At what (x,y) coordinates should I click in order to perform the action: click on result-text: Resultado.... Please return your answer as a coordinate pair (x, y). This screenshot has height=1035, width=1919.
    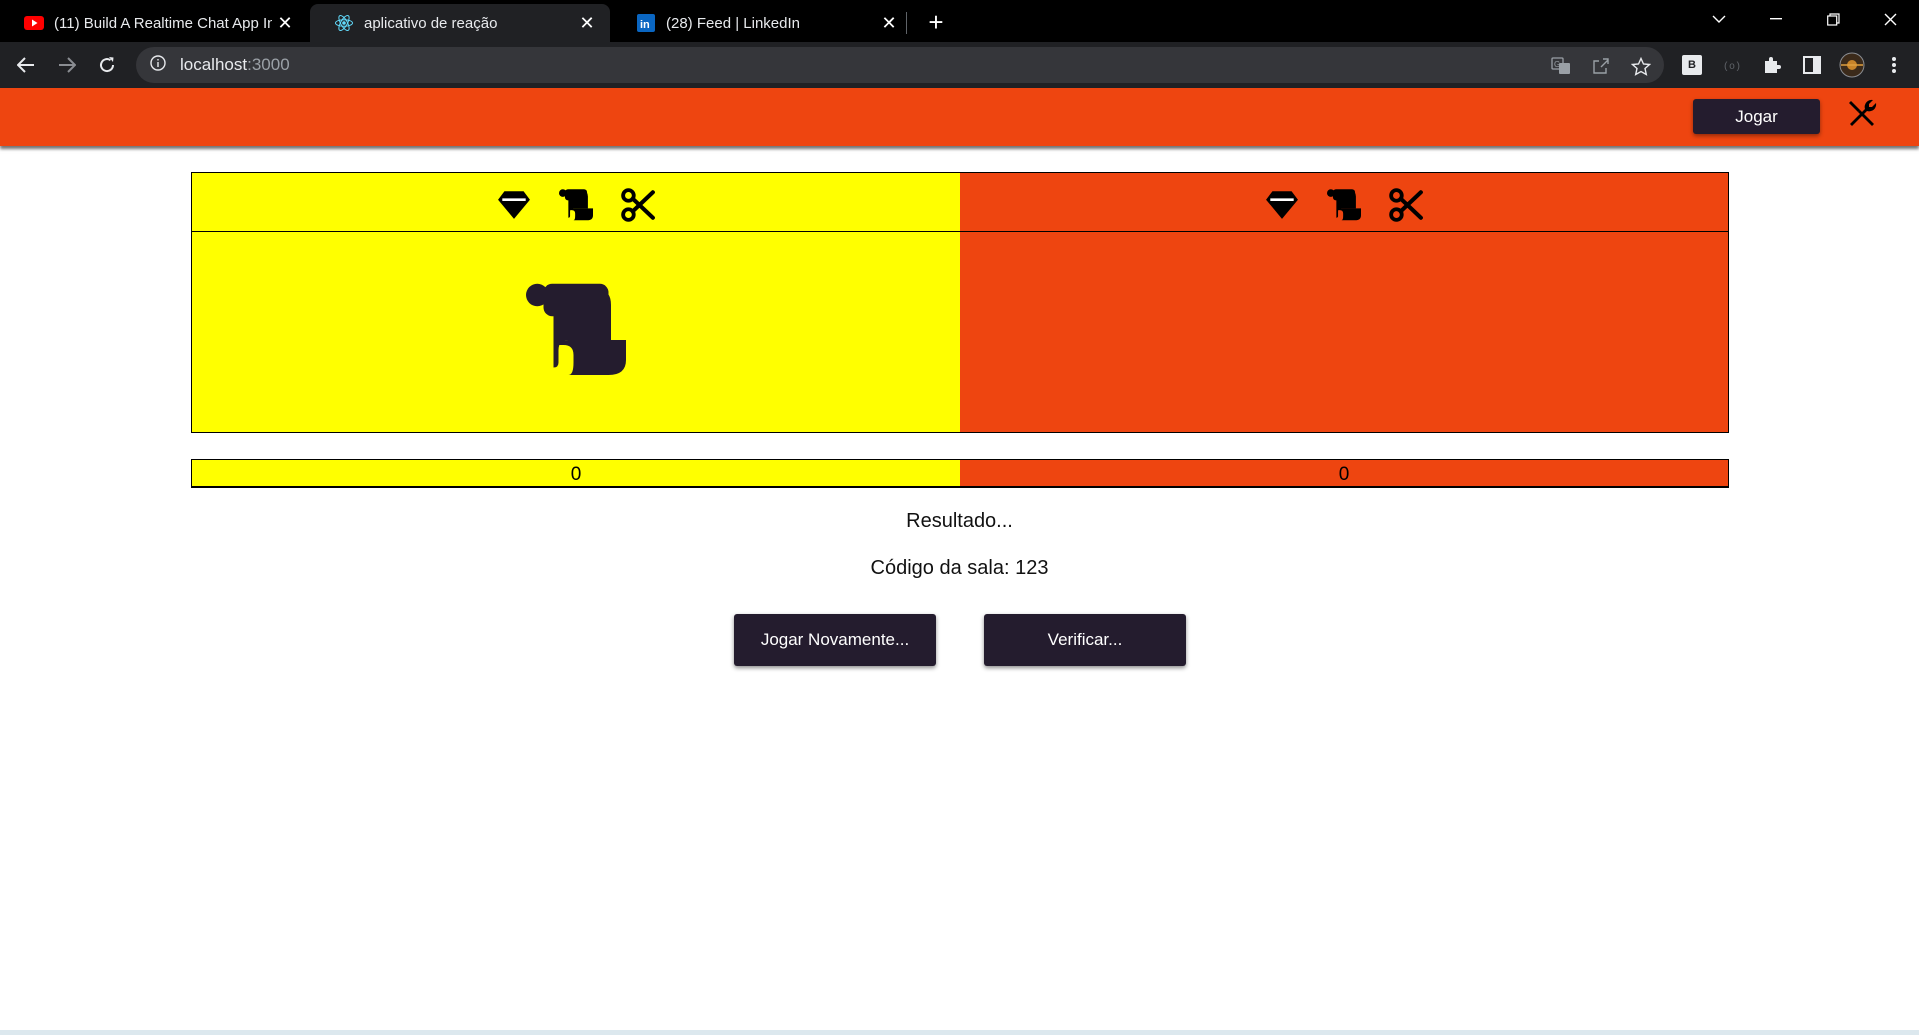
    Looking at the image, I should click on (959, 521).